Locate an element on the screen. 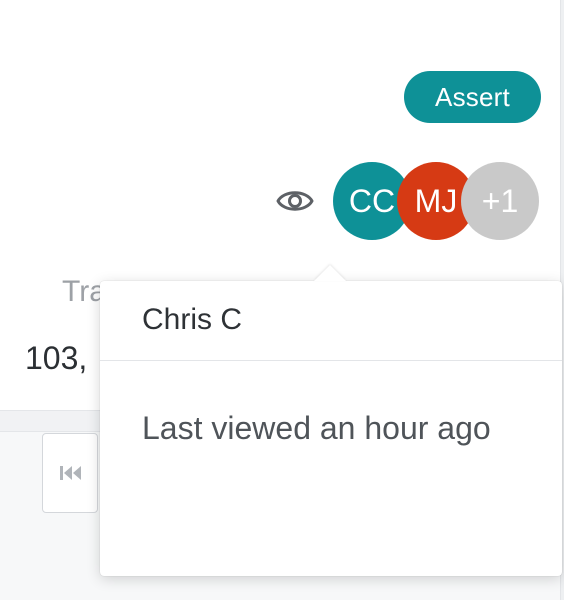  popover-arrow is located at coordinates (330, 273).